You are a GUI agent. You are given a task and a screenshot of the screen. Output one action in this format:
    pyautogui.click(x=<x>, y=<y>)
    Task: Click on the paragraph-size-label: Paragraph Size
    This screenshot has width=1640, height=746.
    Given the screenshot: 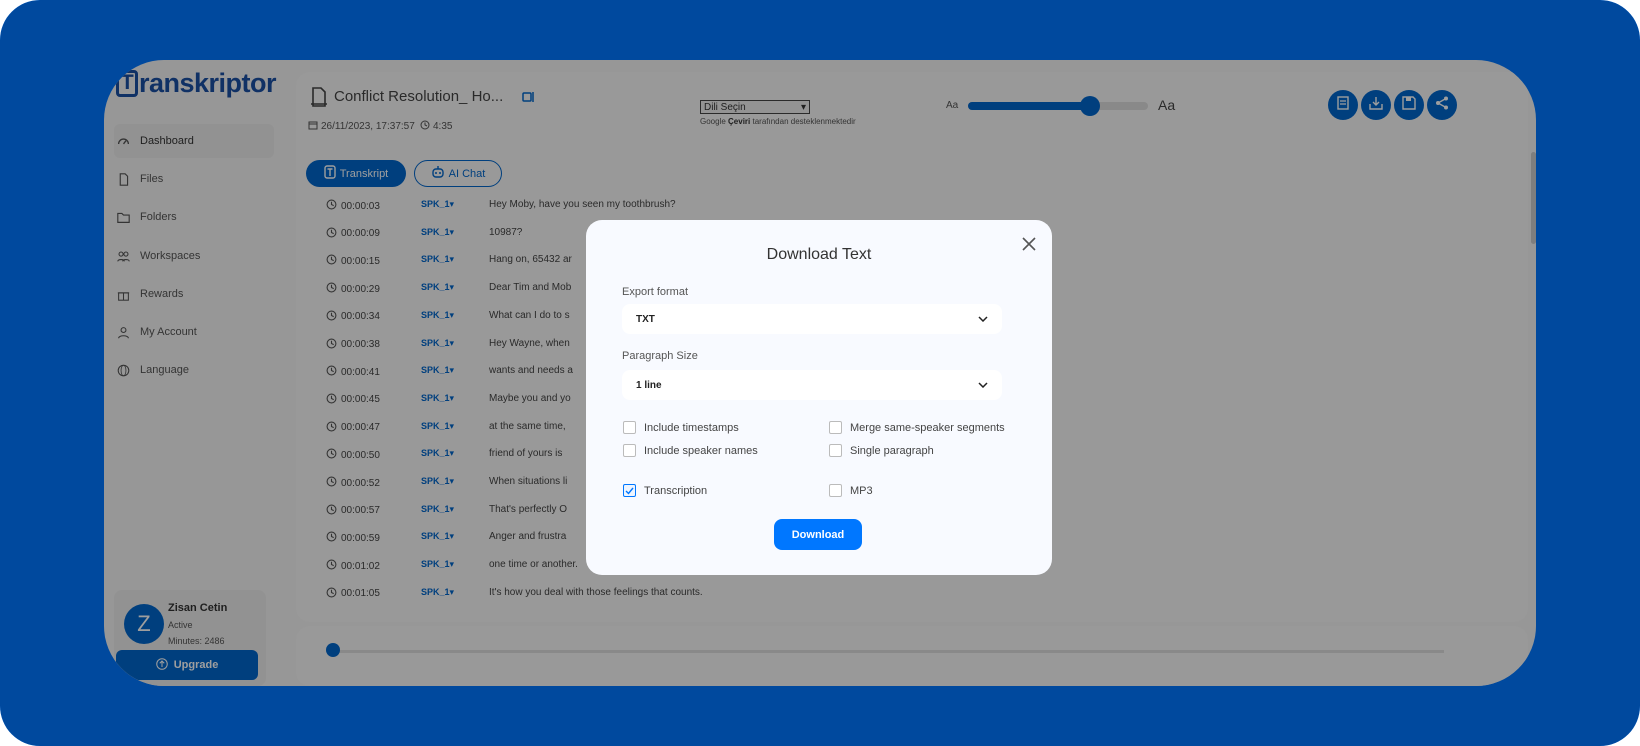 What is the action you would take?
    pyautogui.click(x=660, y=356)
    